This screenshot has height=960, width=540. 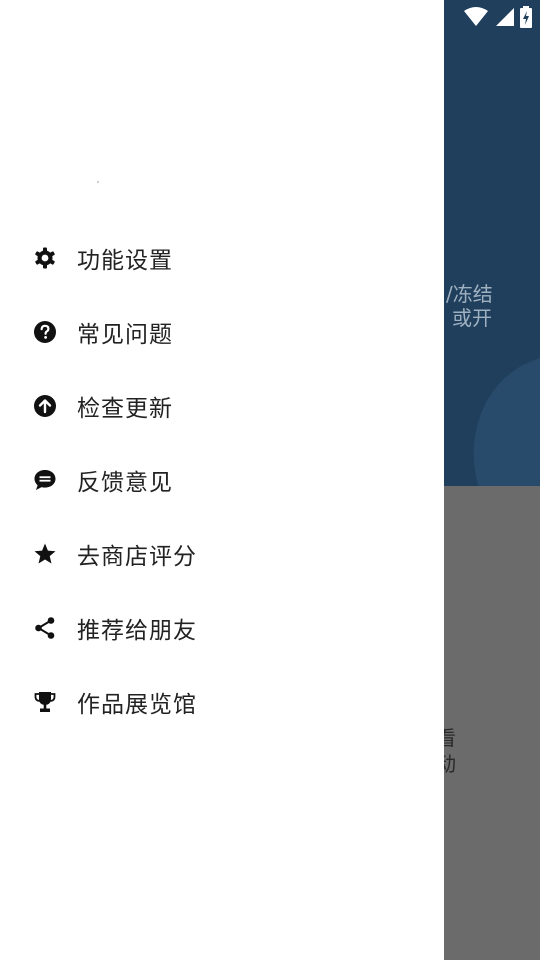 I want to click on background-header-text: 或开, so click(x=472, y=318).